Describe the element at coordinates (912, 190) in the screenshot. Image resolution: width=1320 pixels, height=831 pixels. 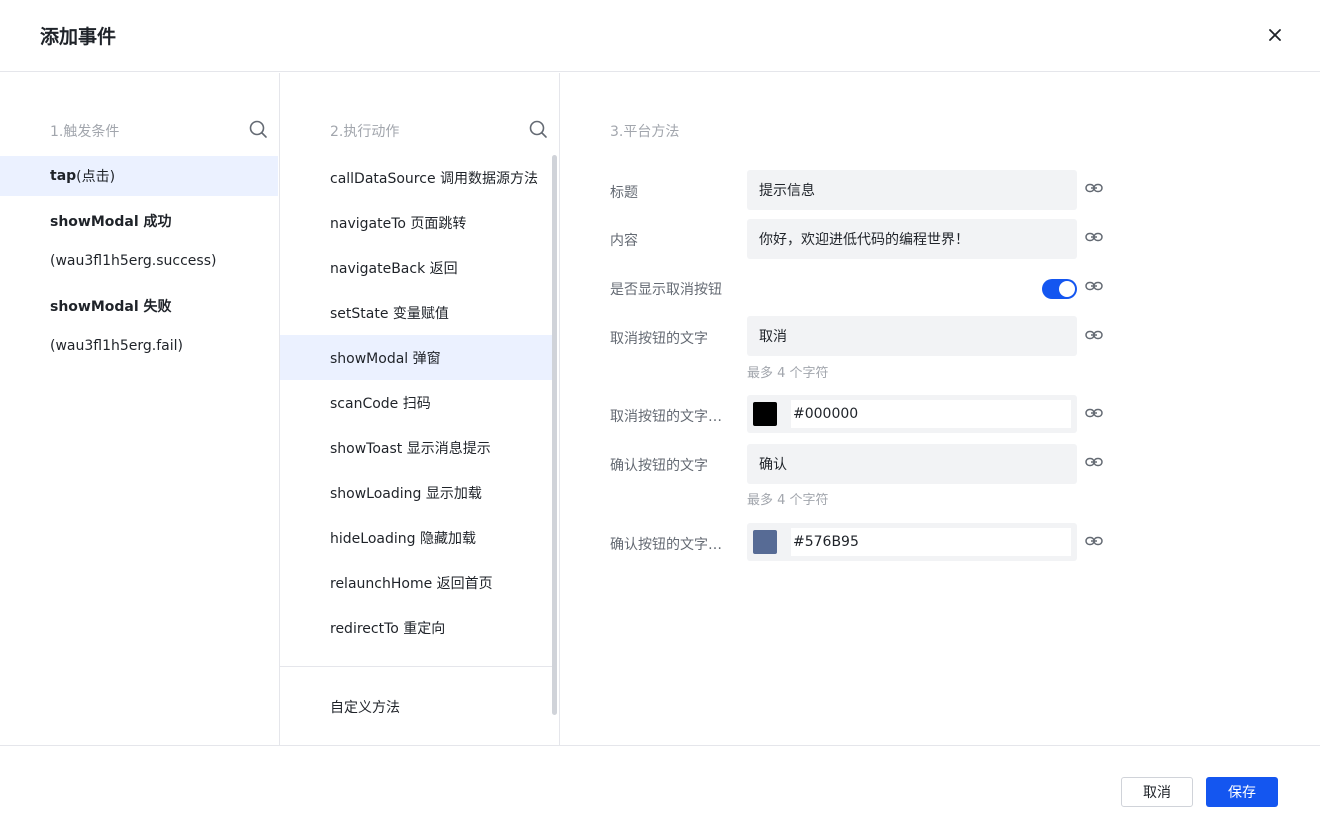
I see `title-input: 提示信息` at that location.